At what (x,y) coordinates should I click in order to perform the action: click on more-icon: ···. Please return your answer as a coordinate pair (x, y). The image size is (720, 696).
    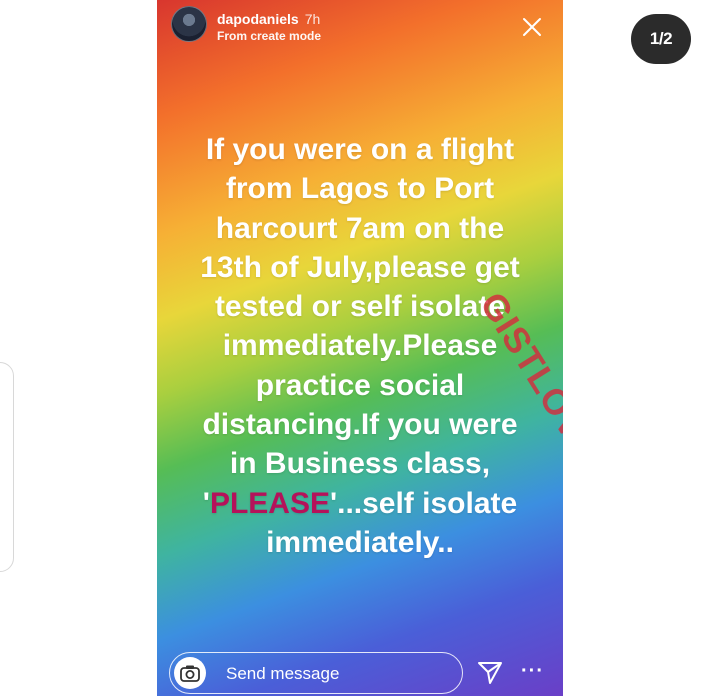
    Looking at the image, I should click on (532, 671).